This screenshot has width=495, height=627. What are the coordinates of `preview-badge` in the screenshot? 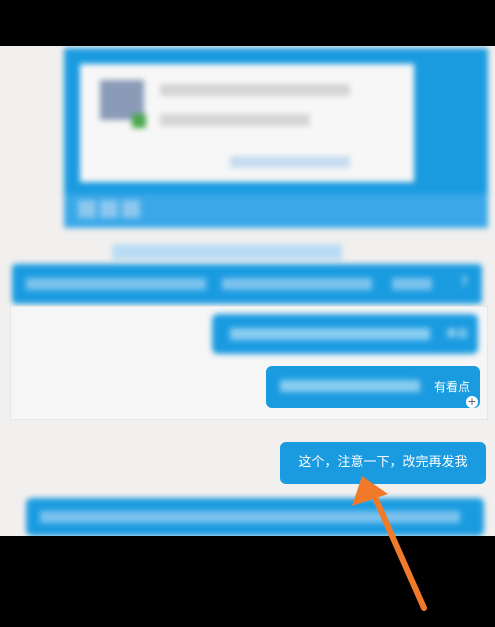 It's located at (139, 121).